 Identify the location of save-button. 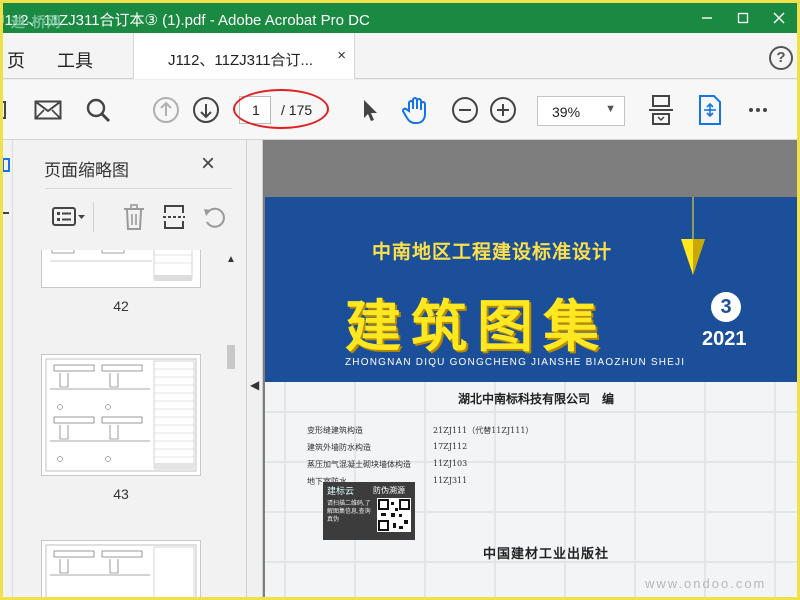
(7, 110).